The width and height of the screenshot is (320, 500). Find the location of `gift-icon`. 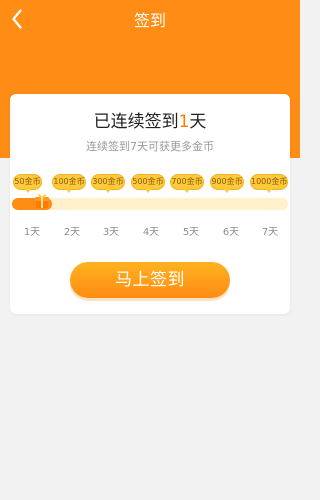

gift-icon is located at coordinates (42, 201).